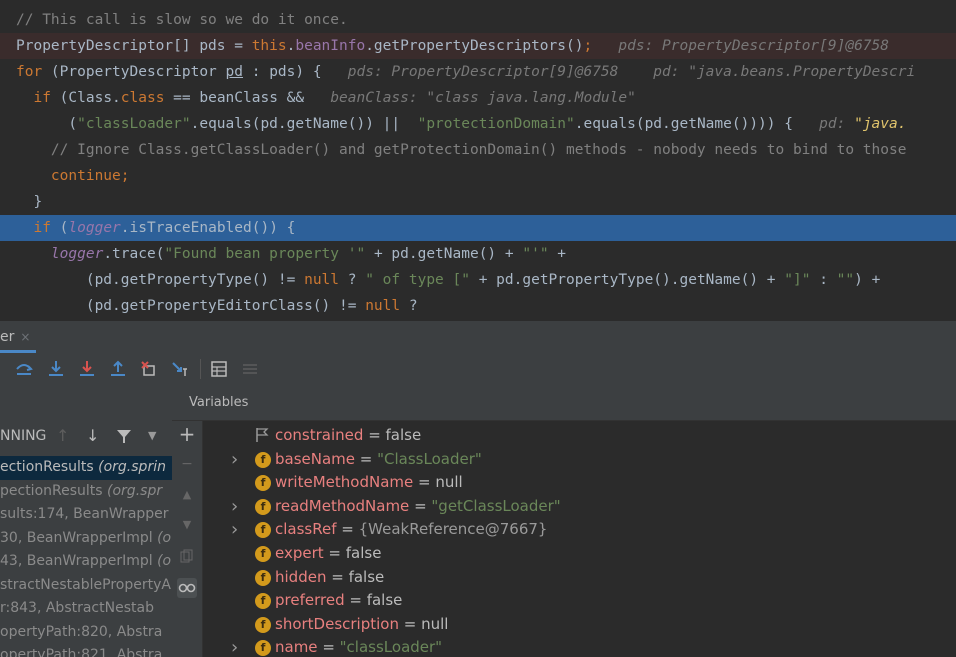  I want to click on frame-method: ectionResults, so click(47, 467).